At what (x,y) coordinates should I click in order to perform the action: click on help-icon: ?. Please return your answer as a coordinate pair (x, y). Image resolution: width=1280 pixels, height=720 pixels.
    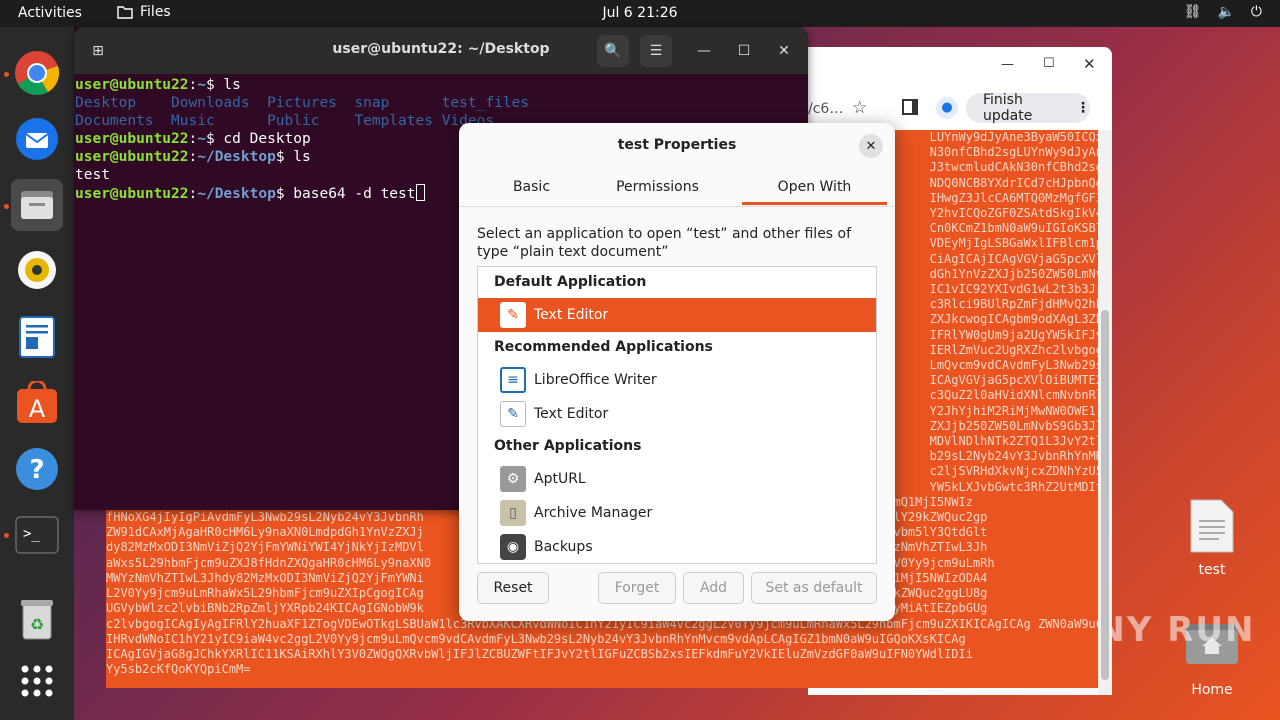
    Looking at the image, I should click on (37, 469).